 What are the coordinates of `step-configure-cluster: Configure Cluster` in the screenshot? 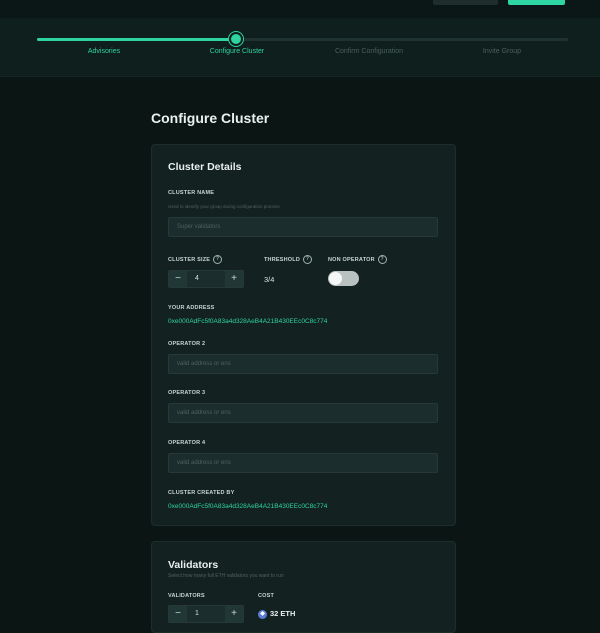 It's located at (237, 51).